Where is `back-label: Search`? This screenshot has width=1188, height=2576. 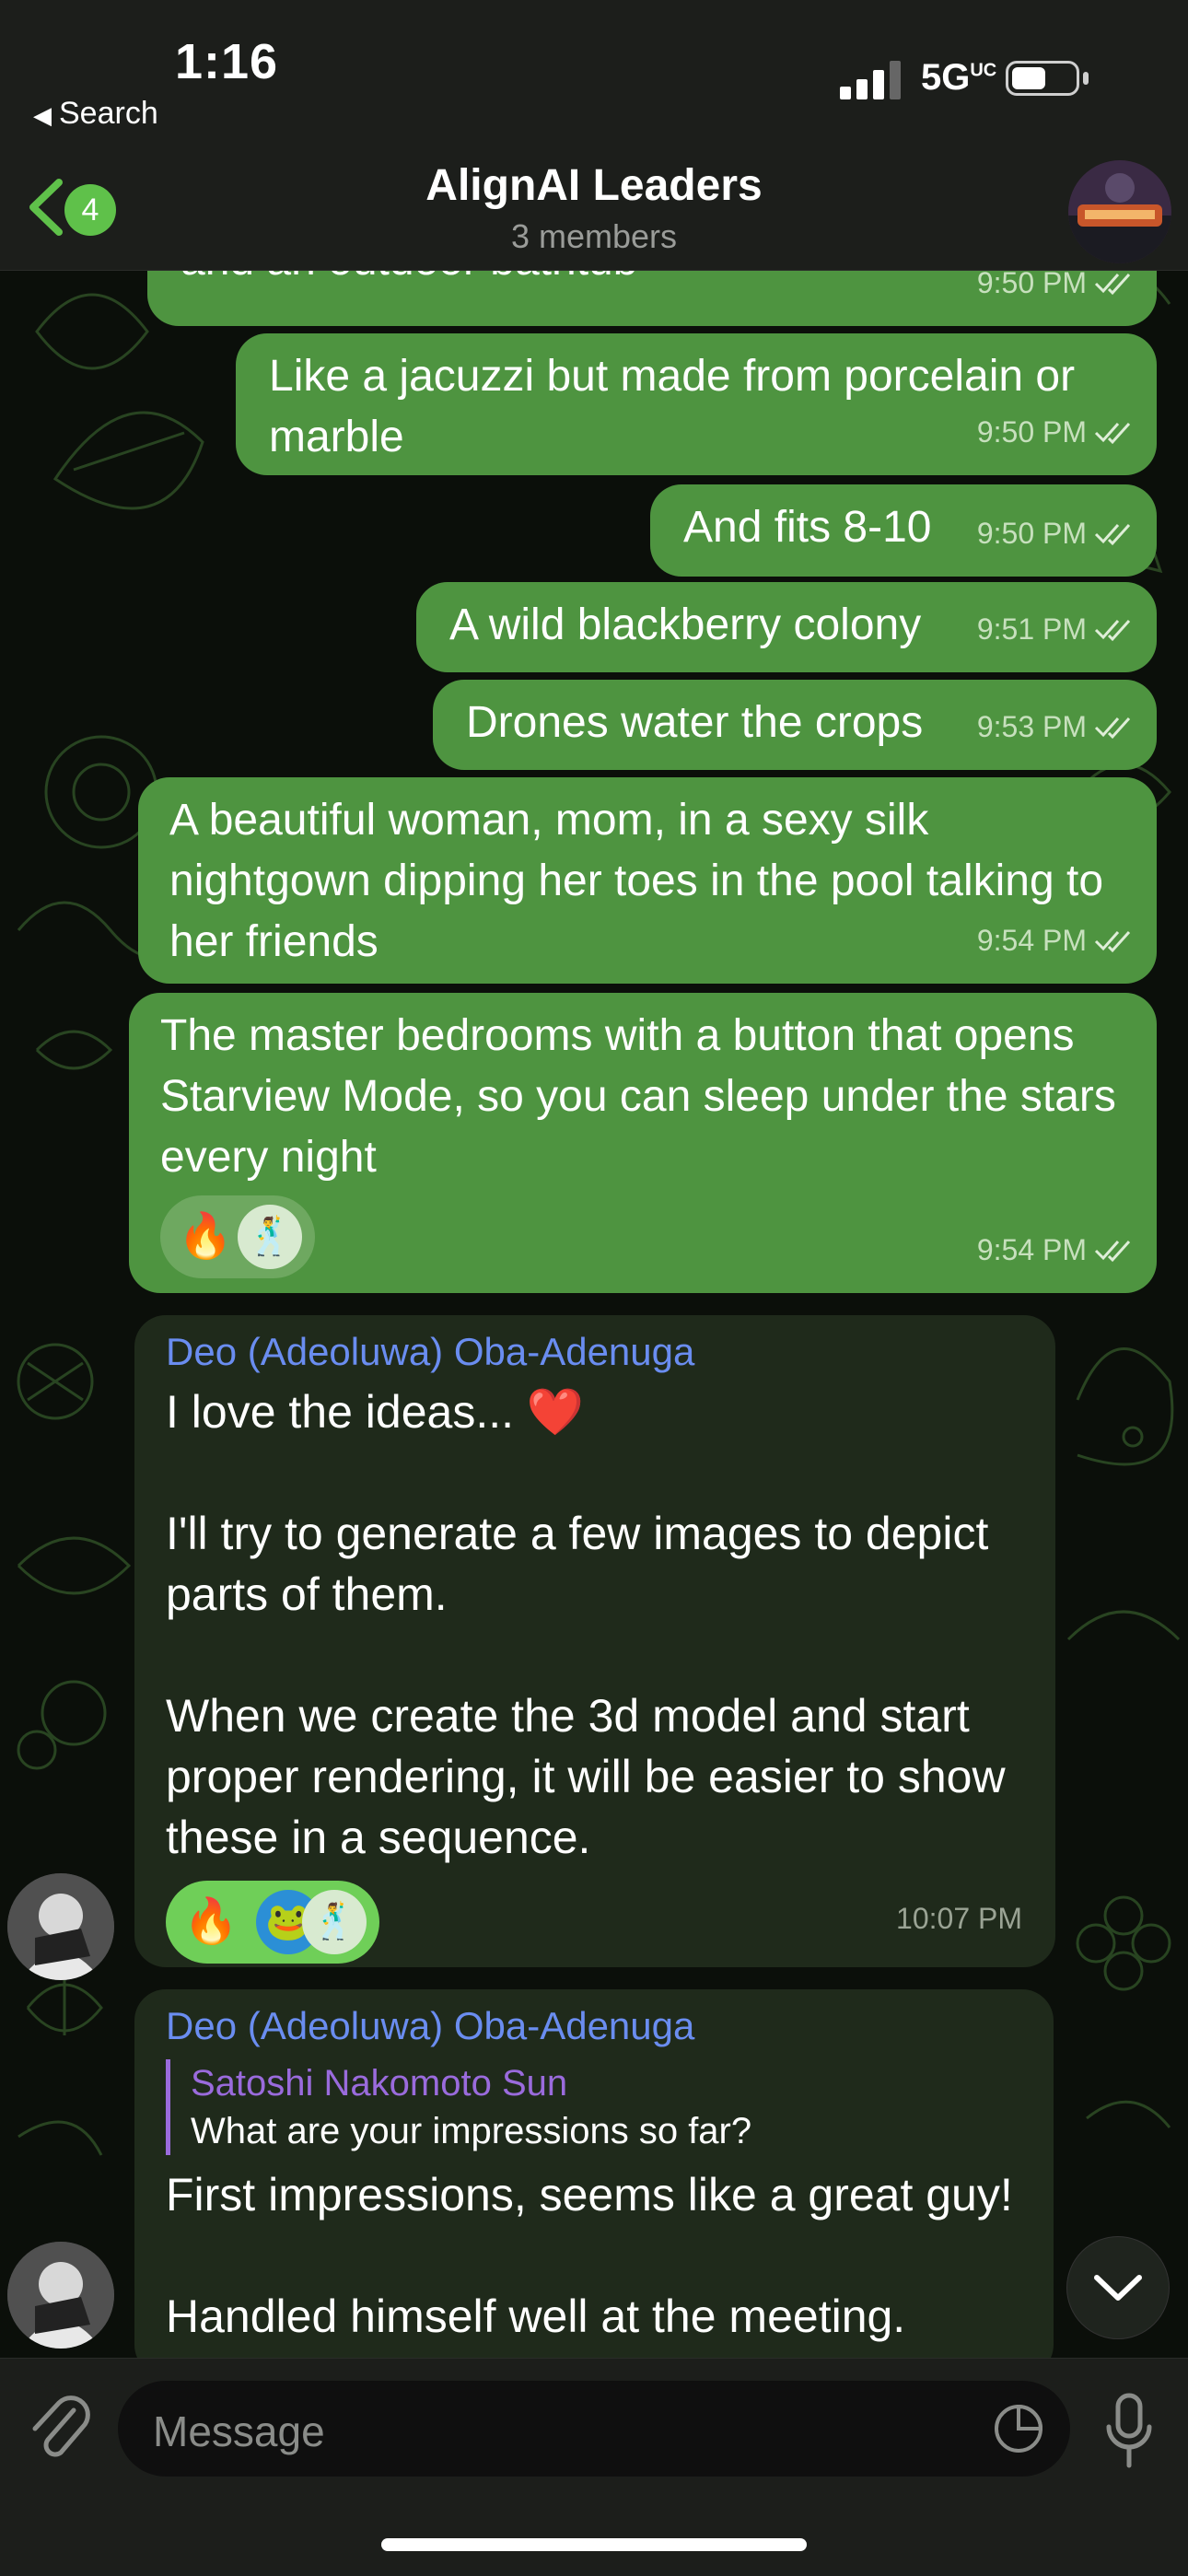
back-label: Search is located at coordinates (108, 113).